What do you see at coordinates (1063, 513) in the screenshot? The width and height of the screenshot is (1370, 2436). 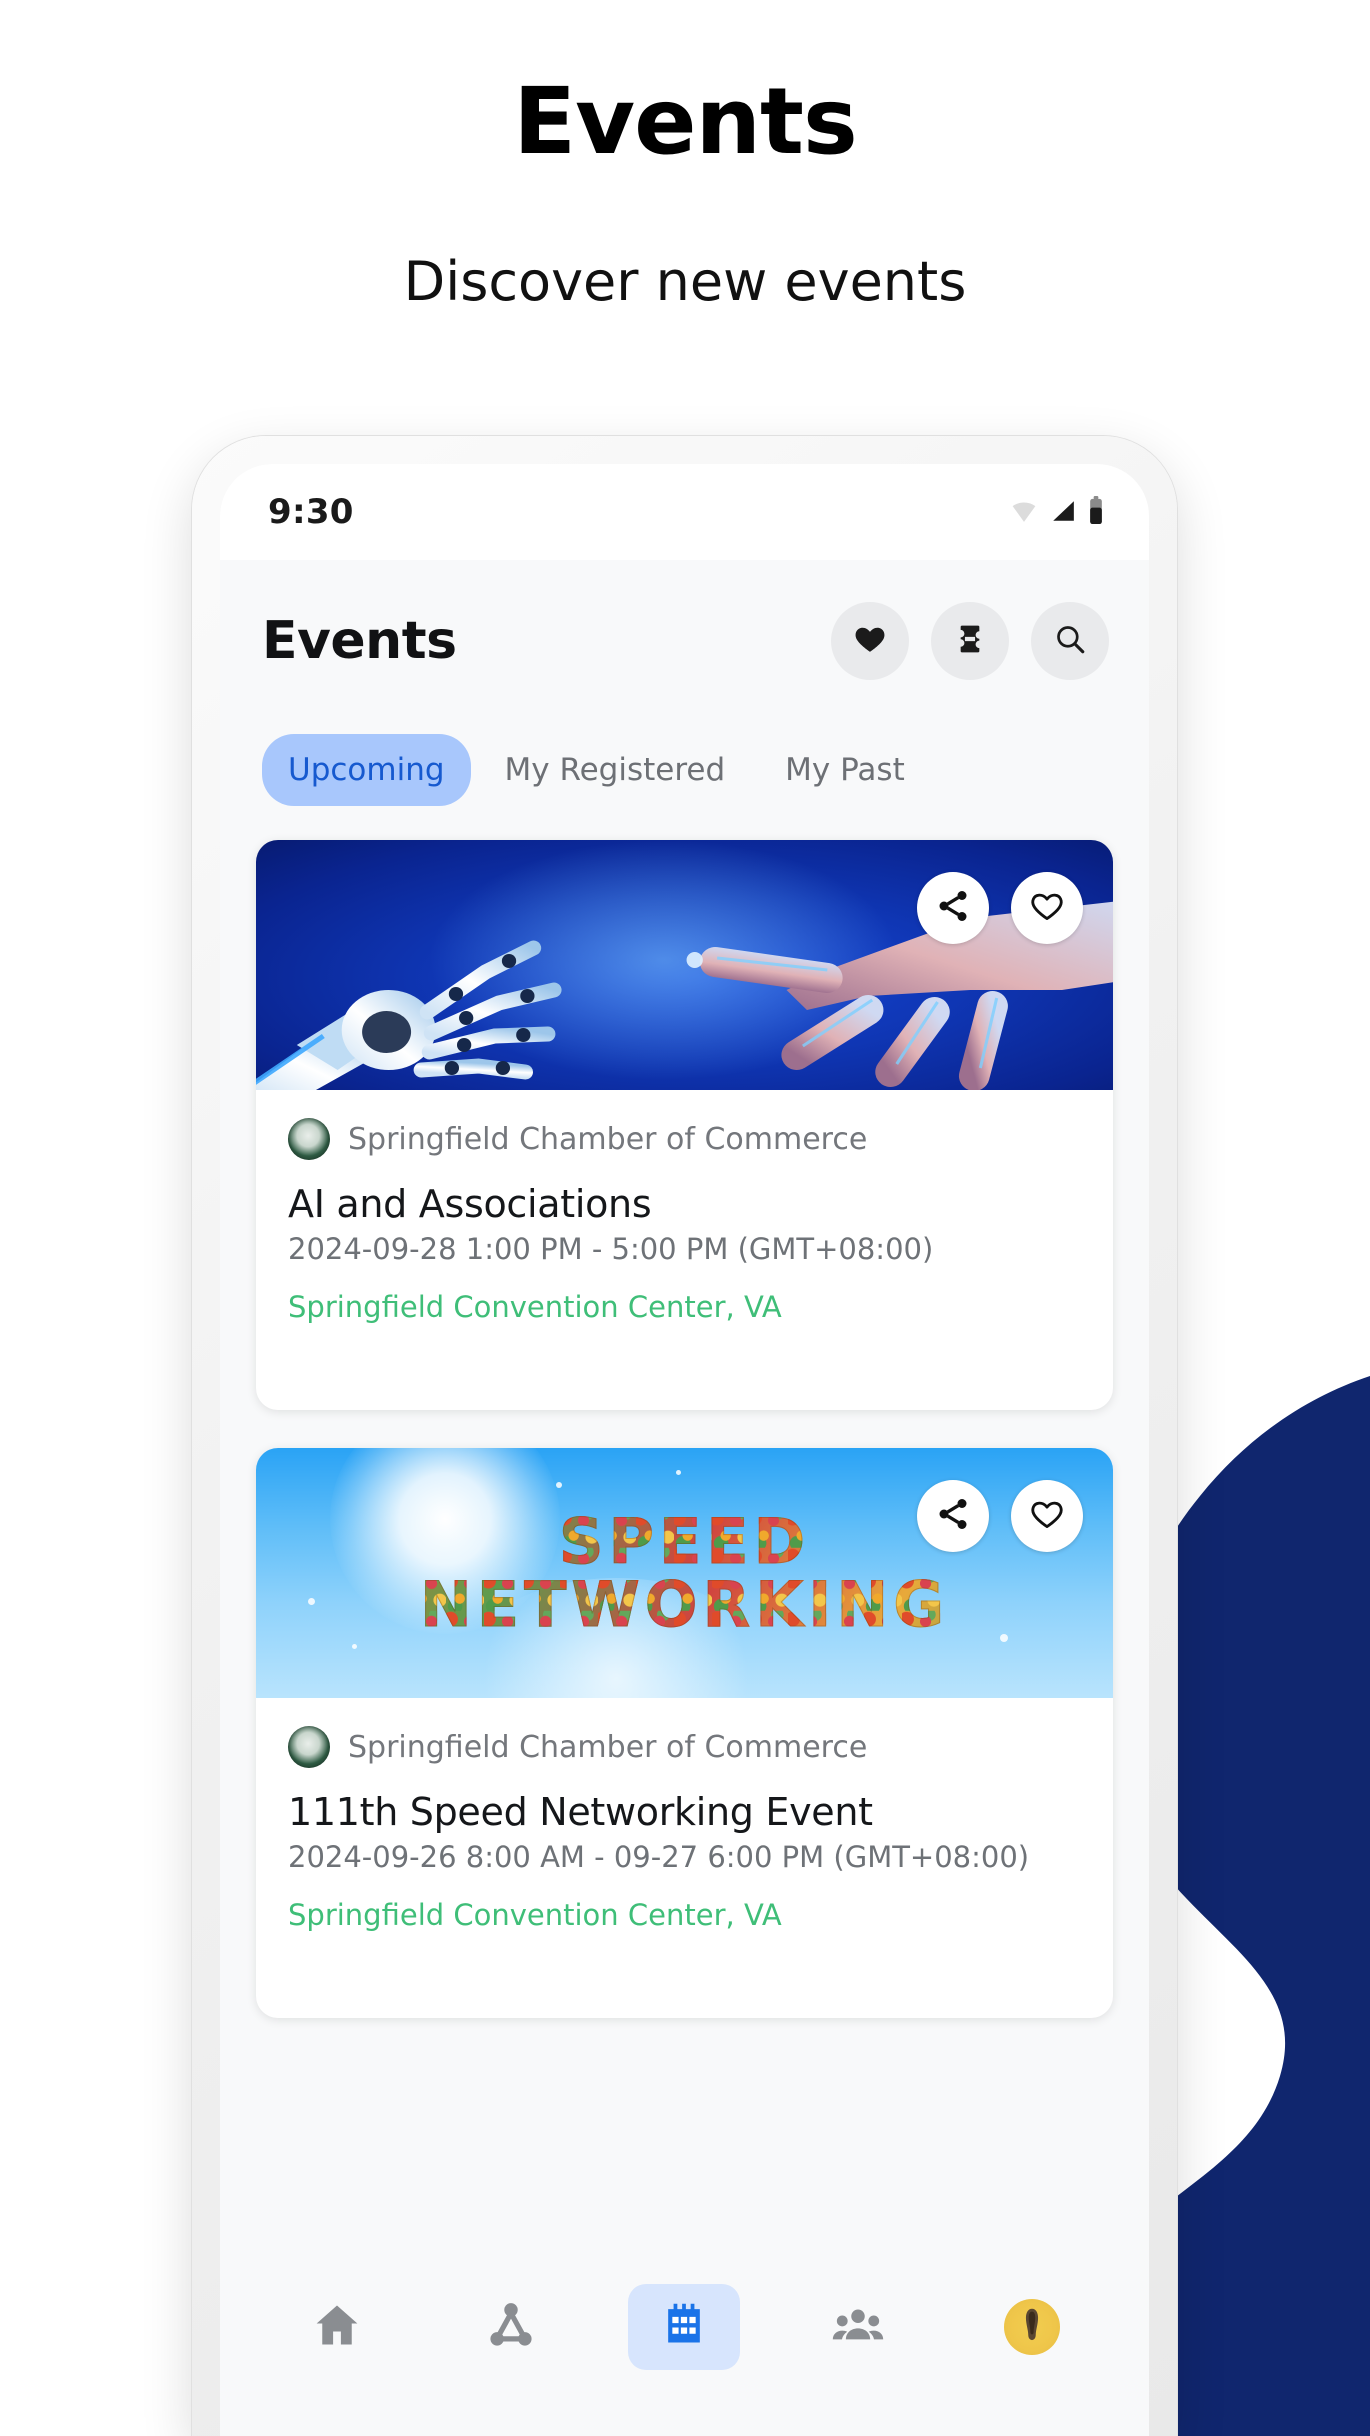 I see `cellular-signal-icon` at bounding box center [1063, 513].